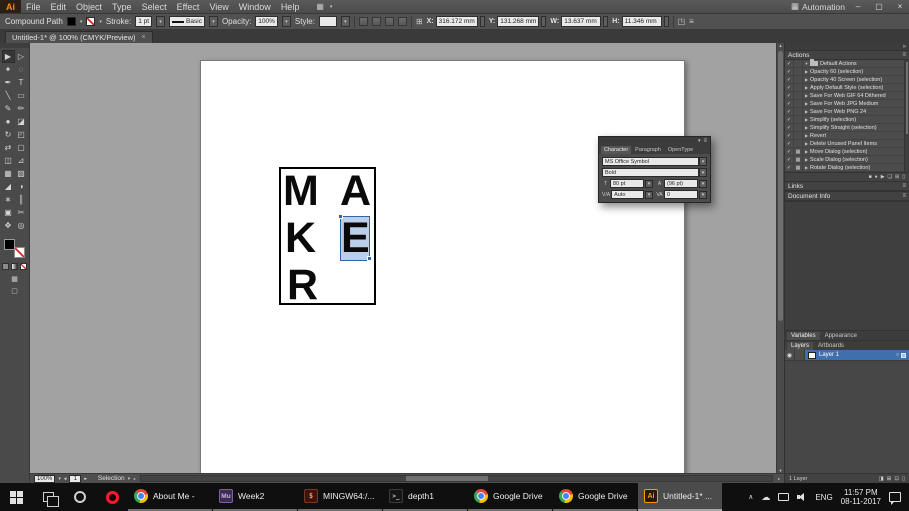 The image size is (909, 511). What do you see at coordinates (847, 120) in the screenshot?
I see `action-row: Simplify (selection)` at bounding box center [847, 120].